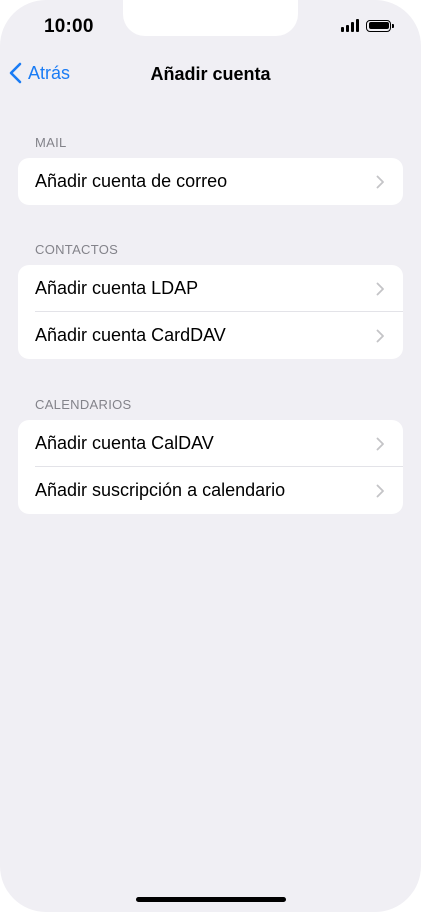 The width and height of the screenshot is (421, 912). What do you see at coordinates (380, 25) in the screenshot?
I see `battery-full-icon` at bounding box center [380, 25].